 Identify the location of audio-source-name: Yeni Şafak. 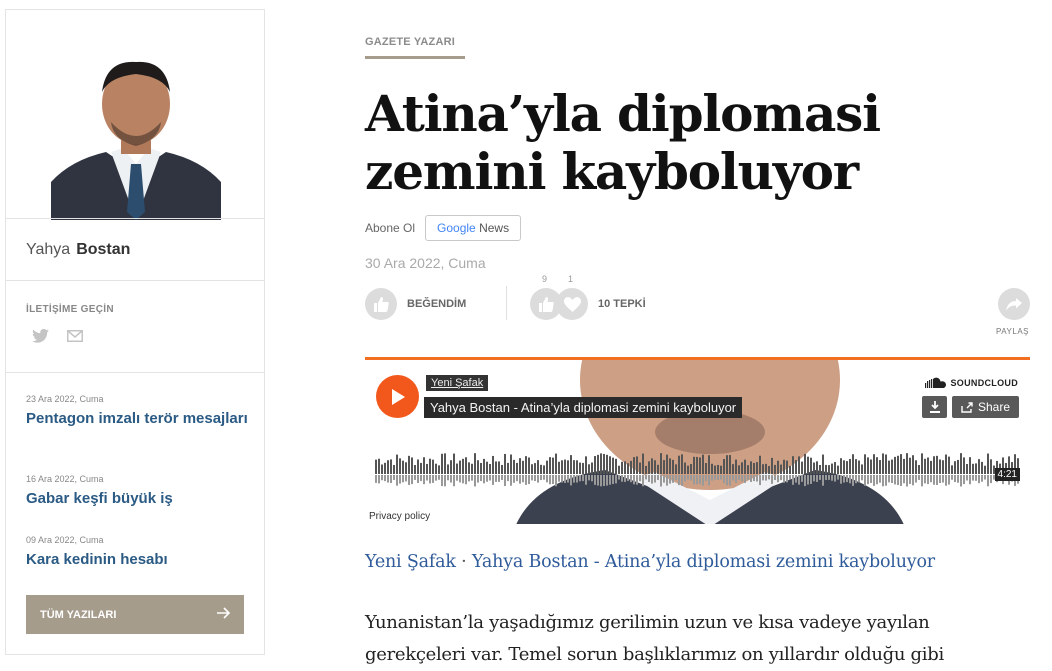
(410, 562).